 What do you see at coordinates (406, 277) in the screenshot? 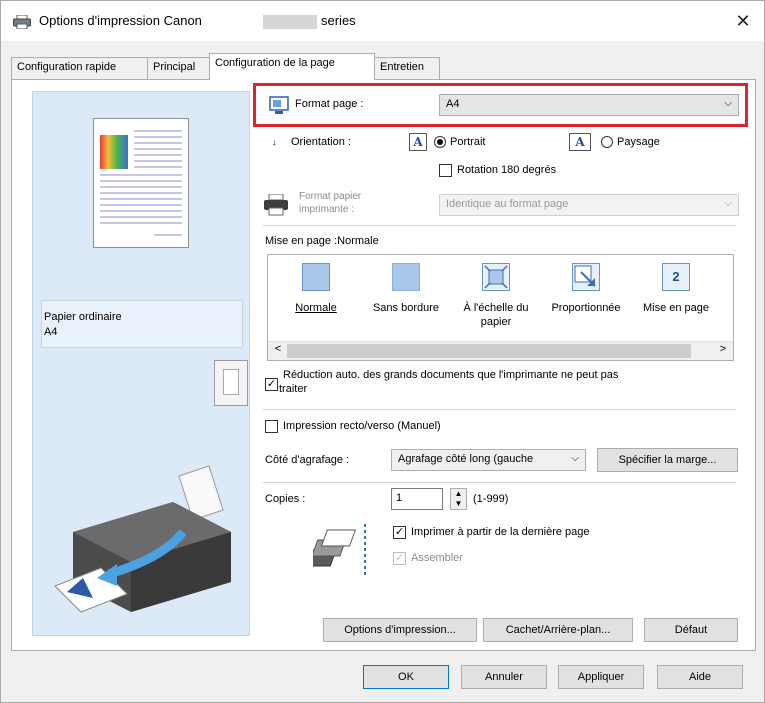
I see `layout-borderless-icon` at bounding box center [406, 277].